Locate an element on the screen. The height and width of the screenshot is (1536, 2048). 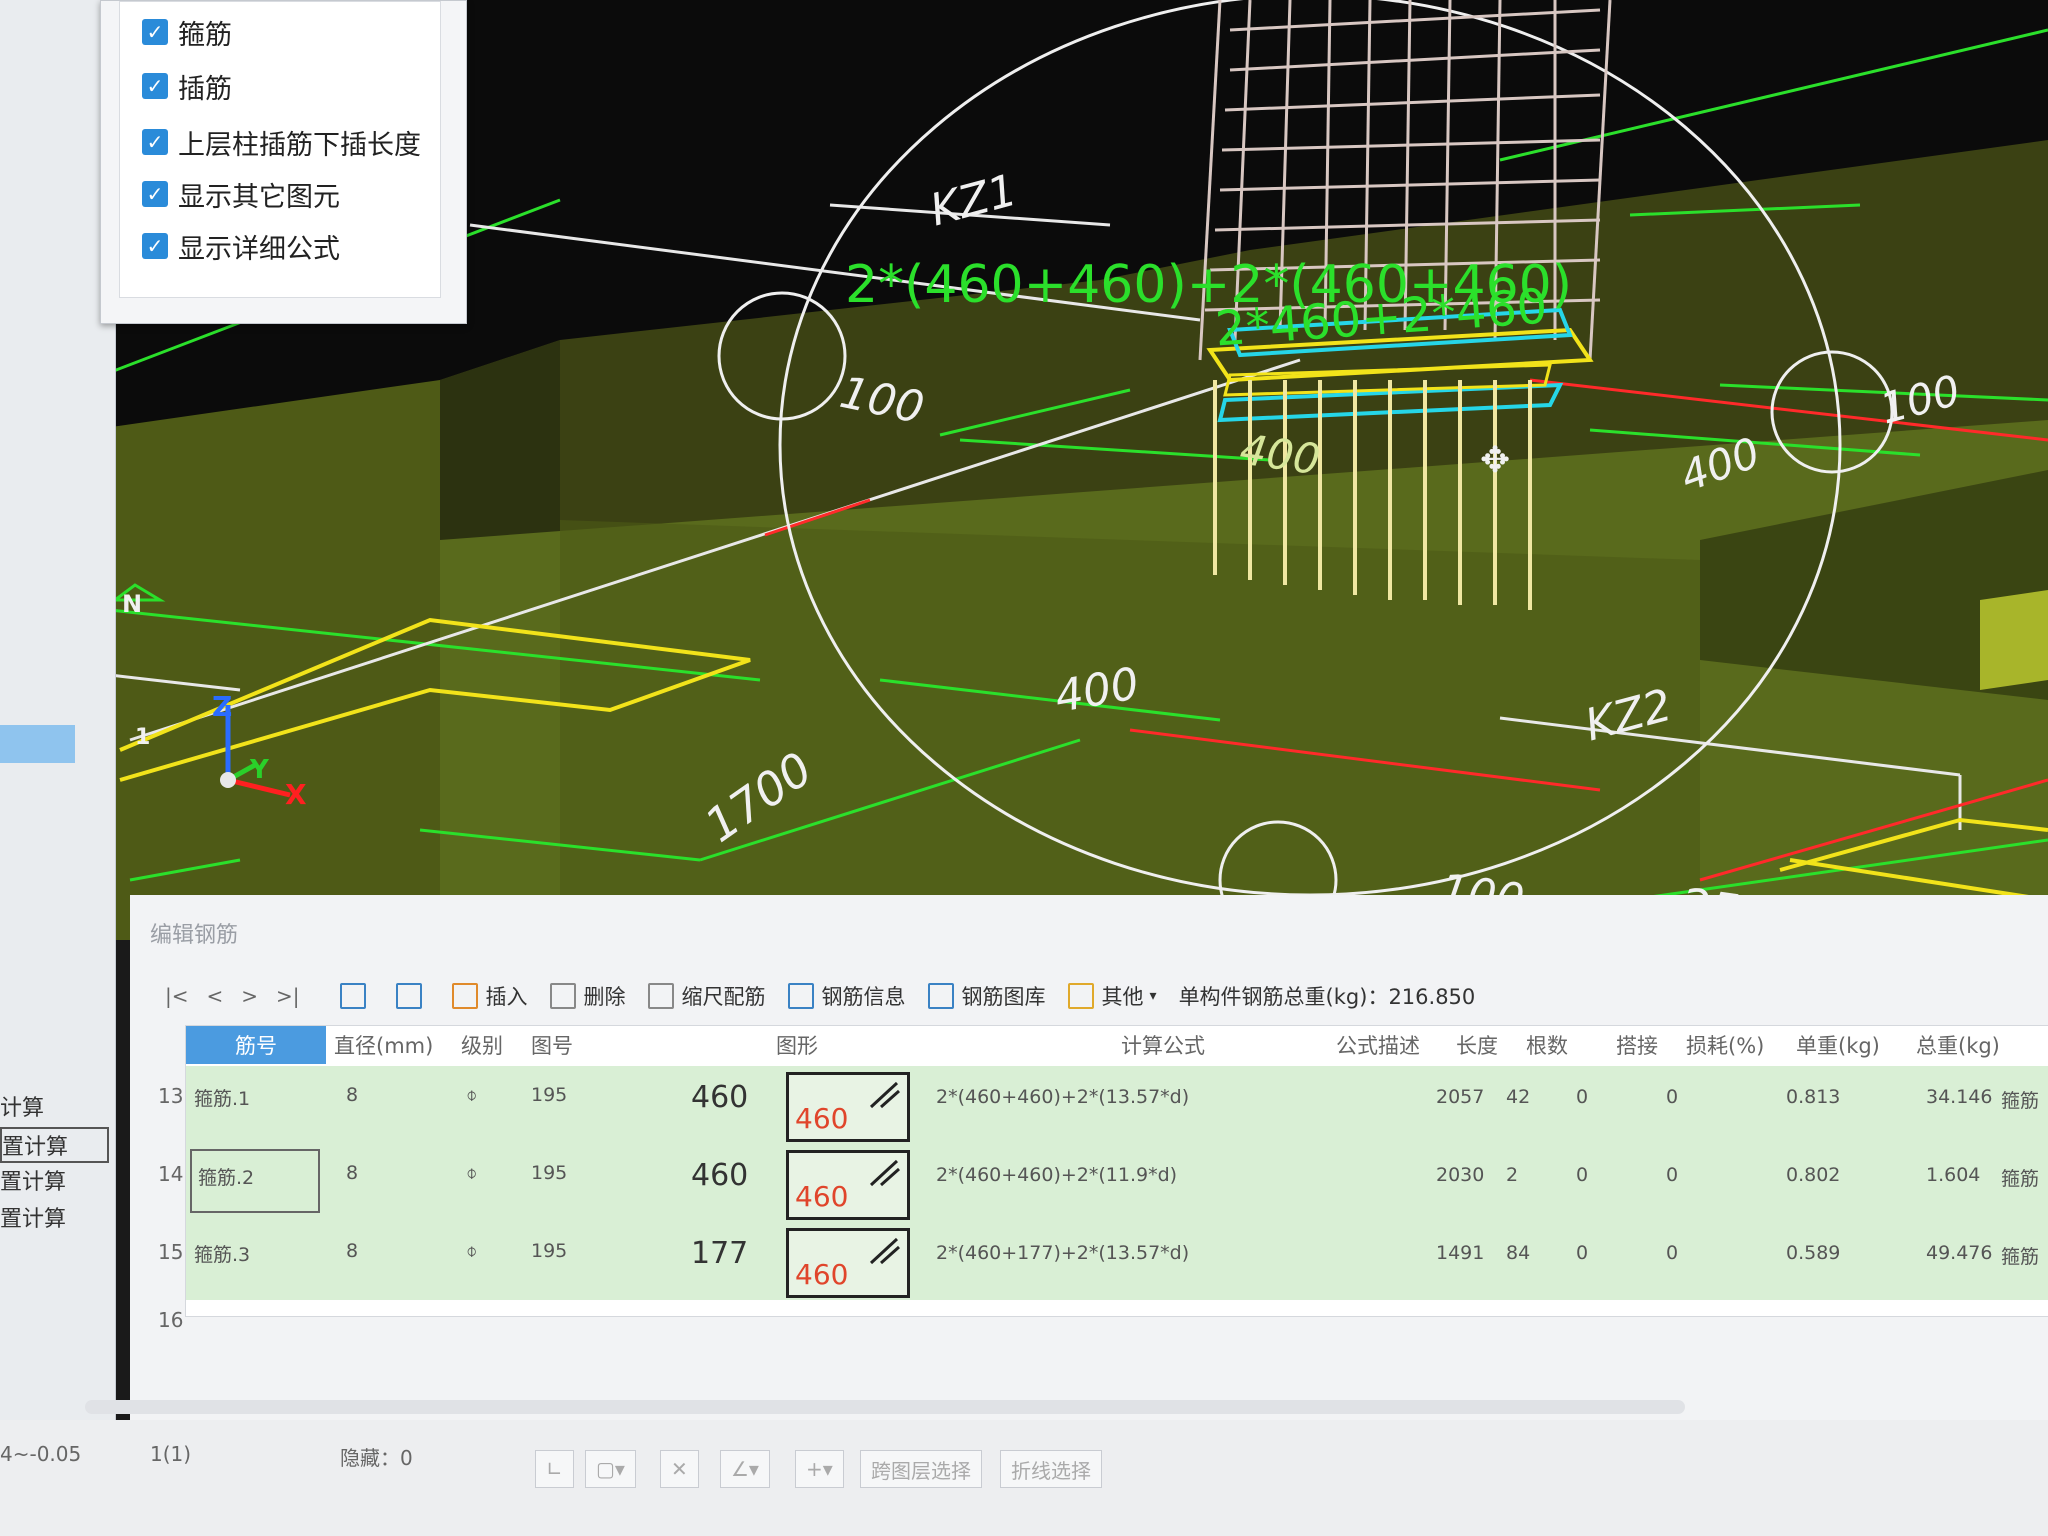
angle-icon: ∠▾ is located at coordinates (745, 1469).